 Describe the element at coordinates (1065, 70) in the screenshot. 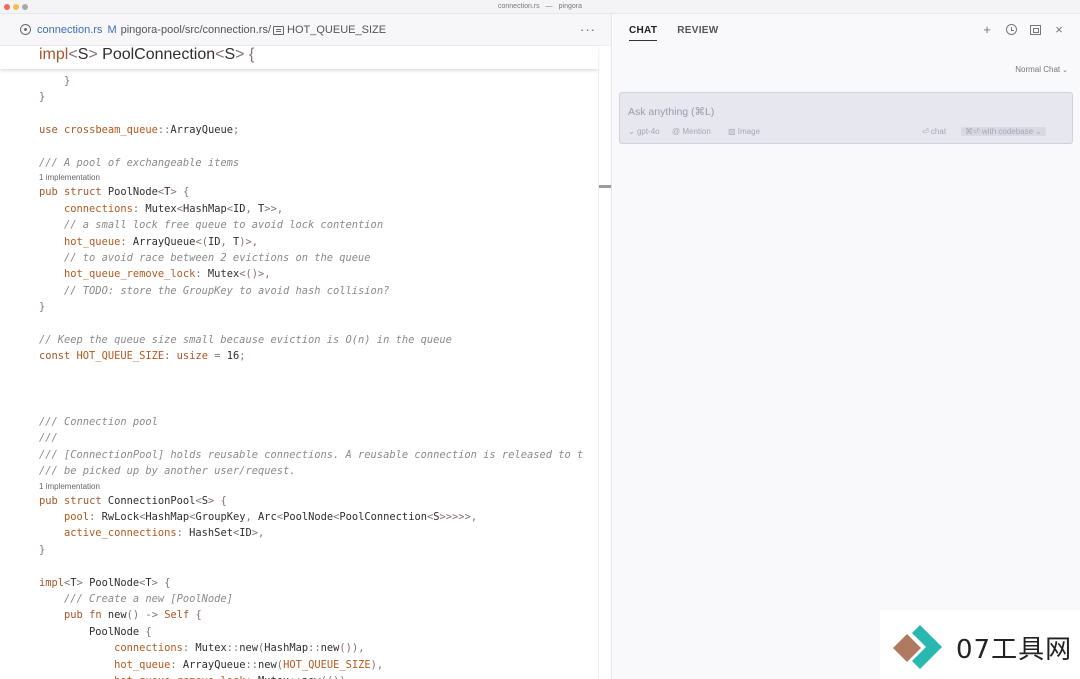

I see `chevron-down-icon: ⌄` at that location.